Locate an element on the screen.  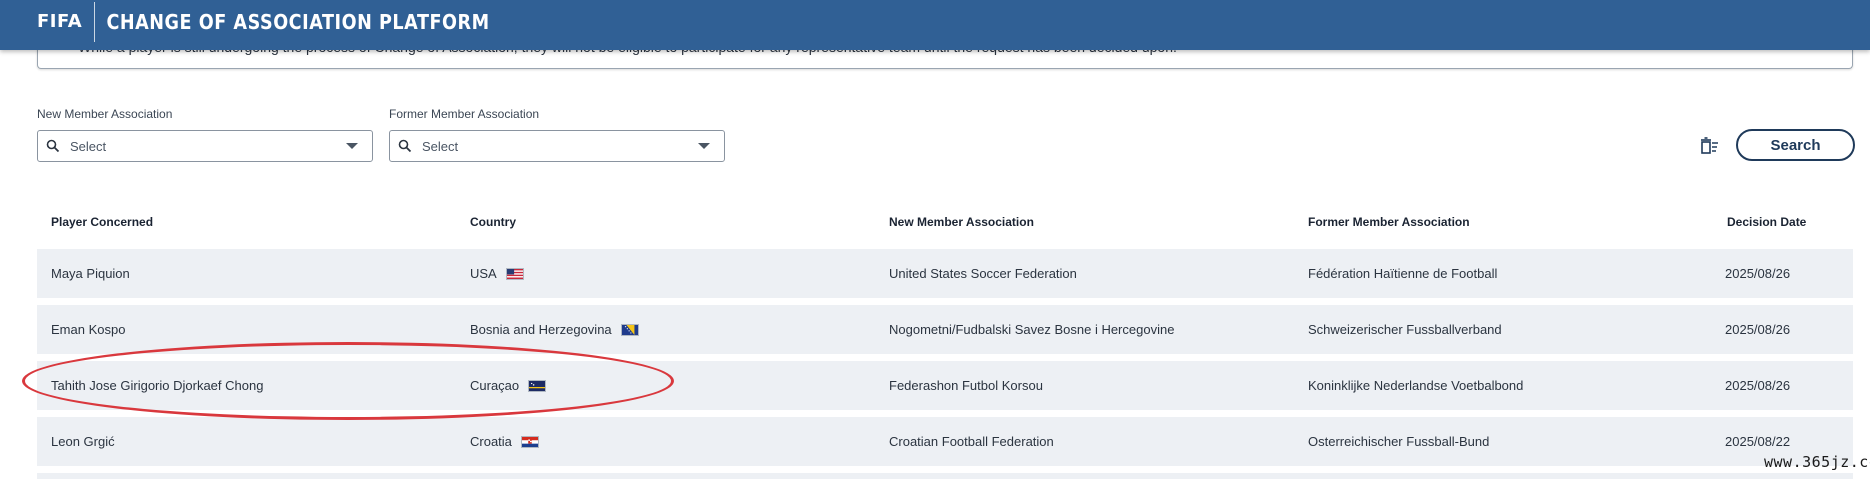
column-header-new-member-association: New Member Association is located at coordinates (961, 222).